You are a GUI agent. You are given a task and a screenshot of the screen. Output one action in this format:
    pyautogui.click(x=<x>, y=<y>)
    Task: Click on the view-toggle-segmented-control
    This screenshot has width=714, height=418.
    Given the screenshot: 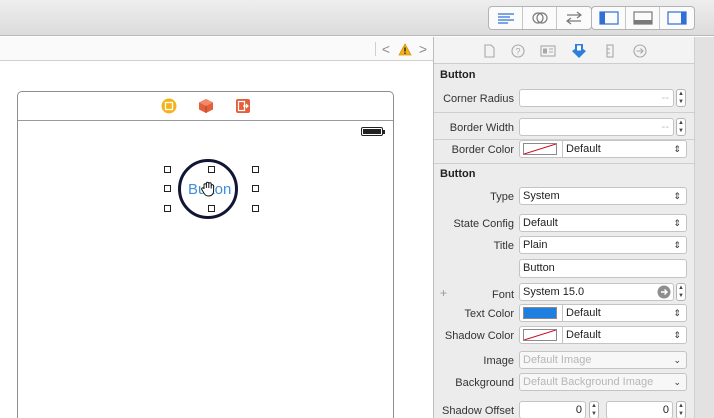 What is the action you would take?
    pyautogui.click(x=643, y=18)
    